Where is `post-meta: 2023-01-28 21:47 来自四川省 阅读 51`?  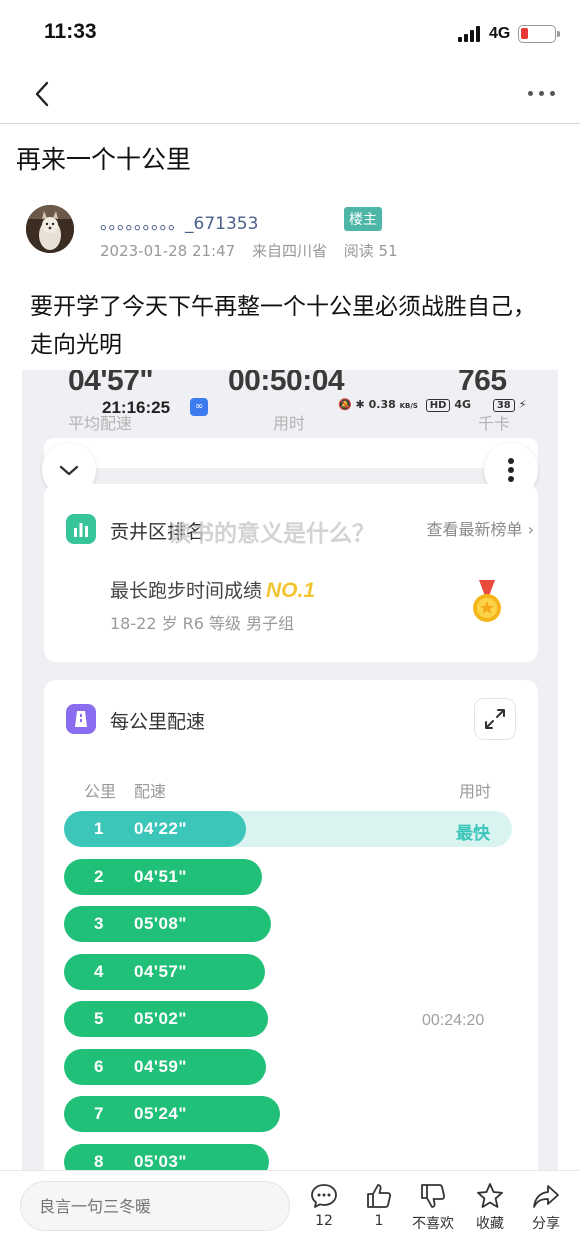
post-meta: 2023-01-28 21:47 来自四川省 阅读 51 is located at coordinates (255, 250).